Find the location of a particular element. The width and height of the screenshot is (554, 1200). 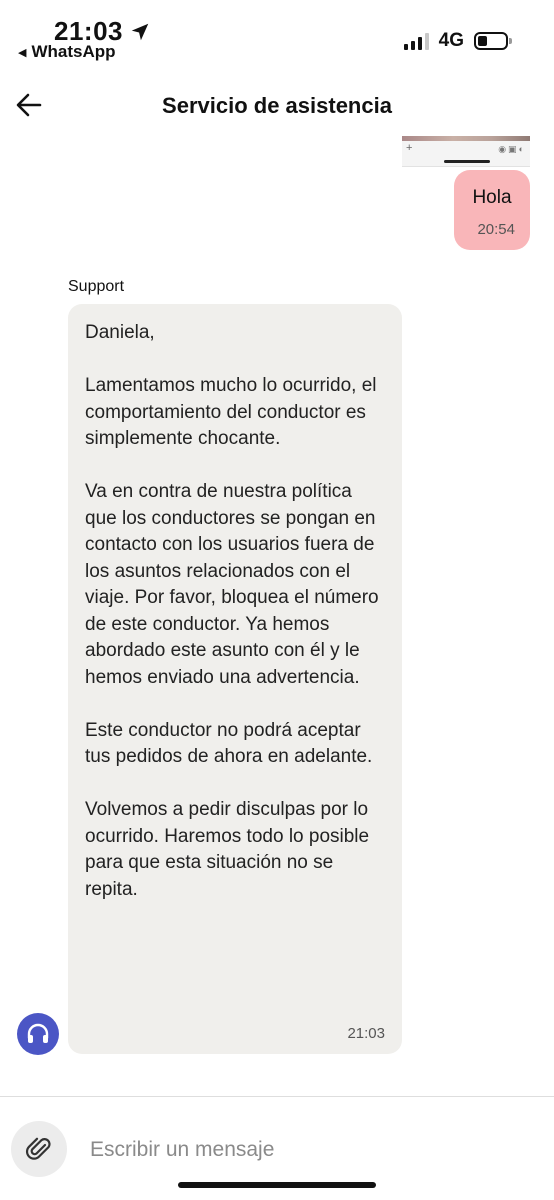

attach-button is located at coordinates (39, 1149).